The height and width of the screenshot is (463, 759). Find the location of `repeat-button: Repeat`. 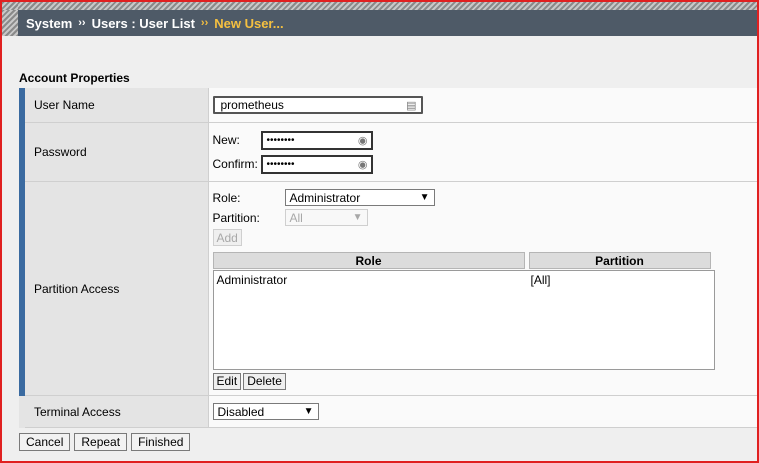

repeat-button: Repeat is located at coordinates (101, 442).